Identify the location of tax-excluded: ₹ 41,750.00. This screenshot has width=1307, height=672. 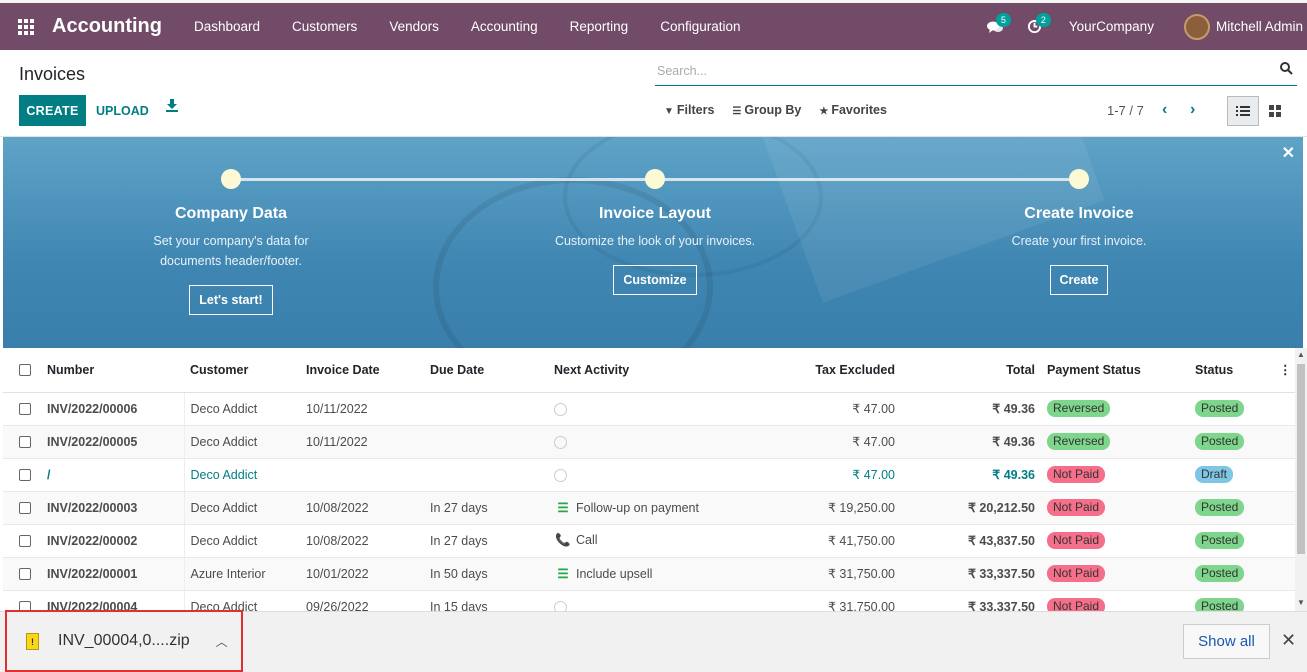
(819, 541).